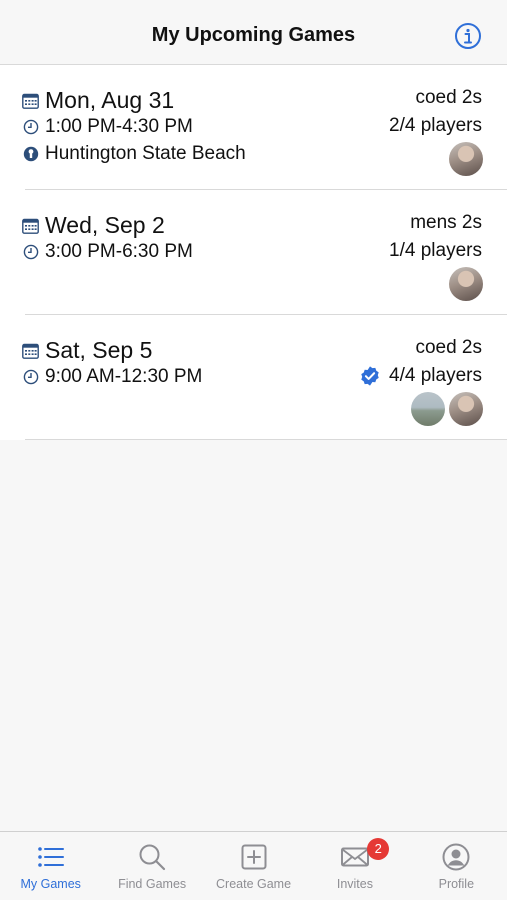  I want to click on game-player-count: 1/4 players, so click(435, 251).